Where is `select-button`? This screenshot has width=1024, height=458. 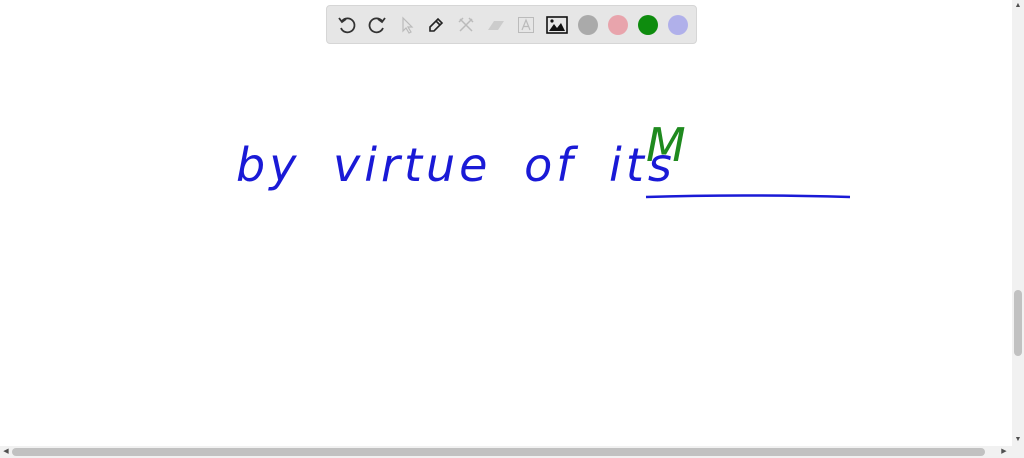 select-button is located at coordinates (407, 25).